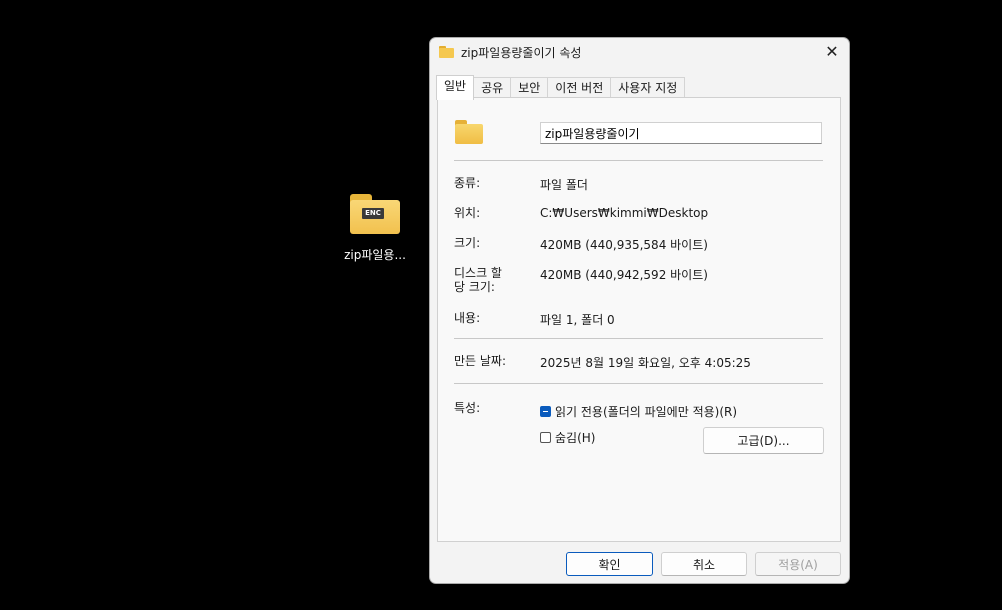  What do you see at coordinates (467, 318) in the screenshot?
I see `contents-label: 내용:` at bounding box center [467, 318].